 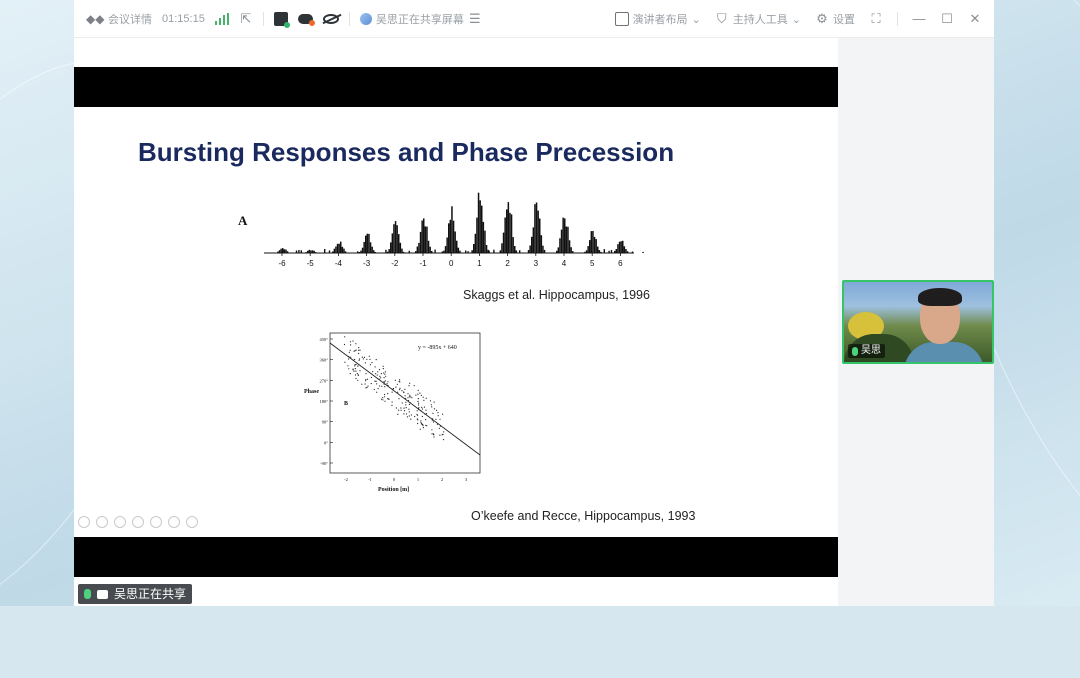 What do you see at coordinates (102, 522) in the screenshot?
I see `next-slide-icon` at bounding box center [102, 522].